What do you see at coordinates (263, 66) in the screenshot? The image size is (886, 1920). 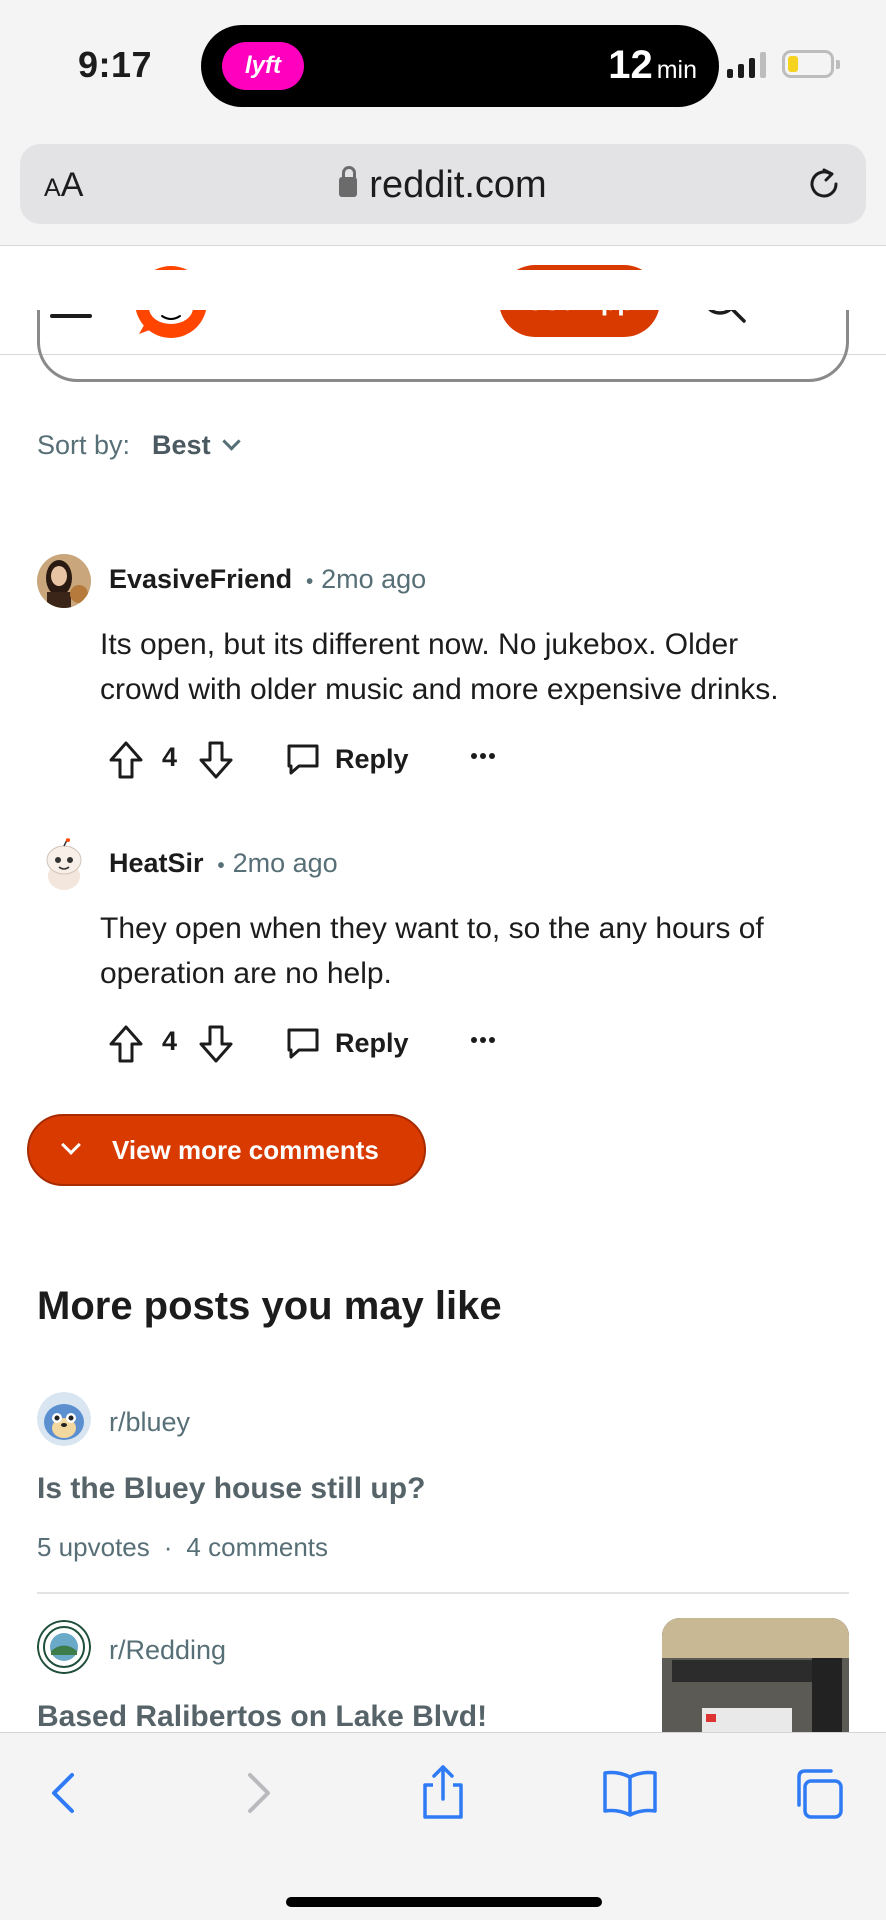 I see `lyft-logo: lyft` at bounding box center [263, 66].